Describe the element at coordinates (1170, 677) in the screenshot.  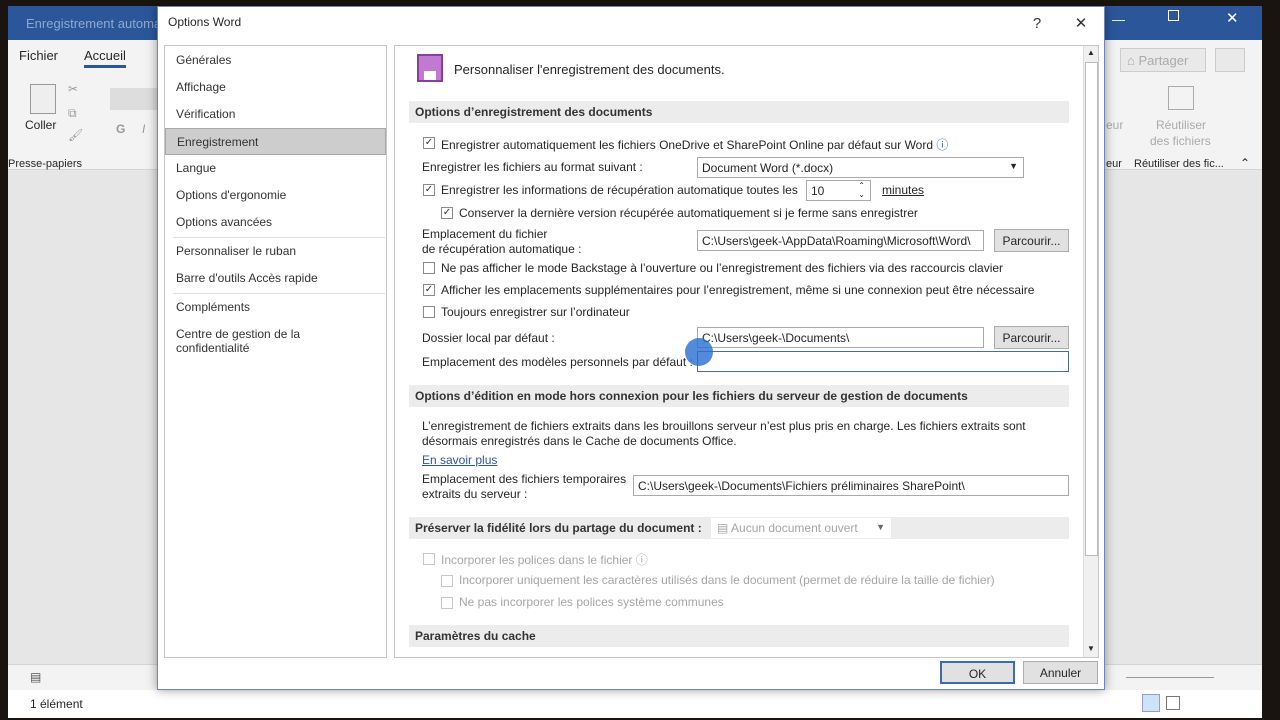
I see `zoom-slider` at that location.